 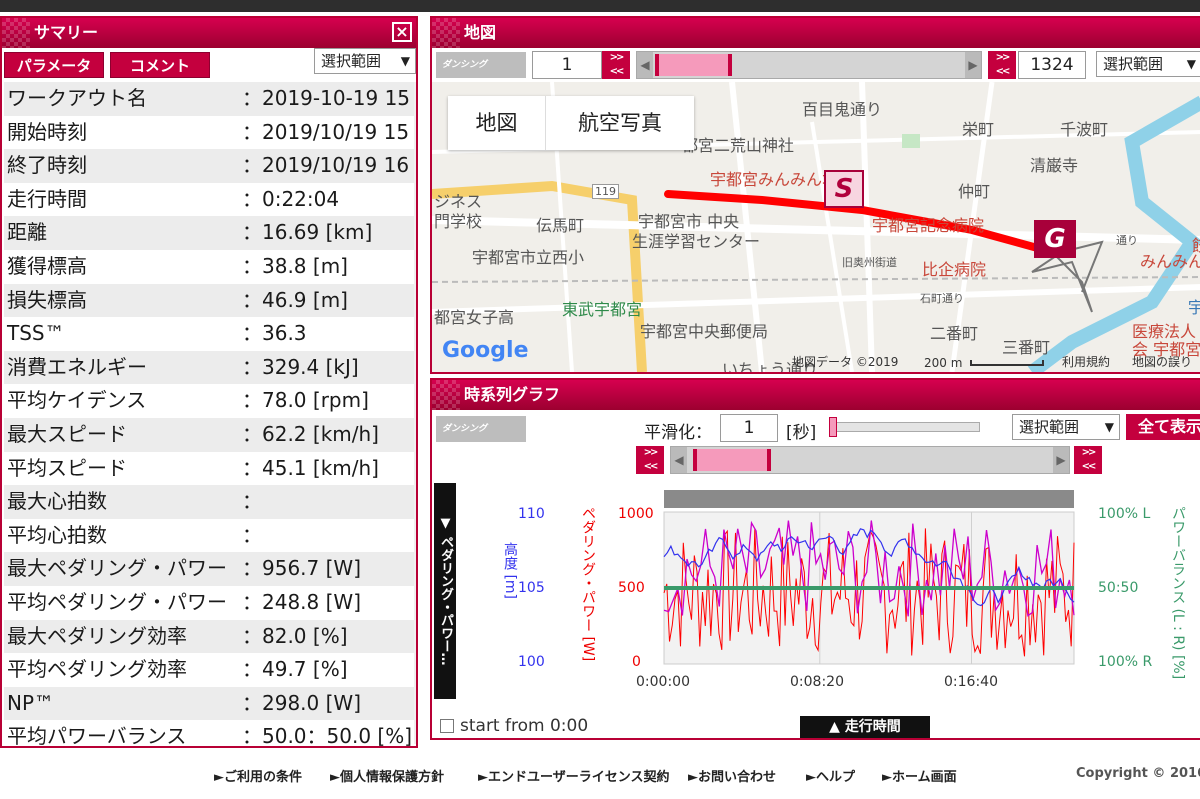 What do you see at coordinates (830, 775) in the screenshot?
I see `footer-link-help: ►ヘルプ` at bounding box center [830, 775].